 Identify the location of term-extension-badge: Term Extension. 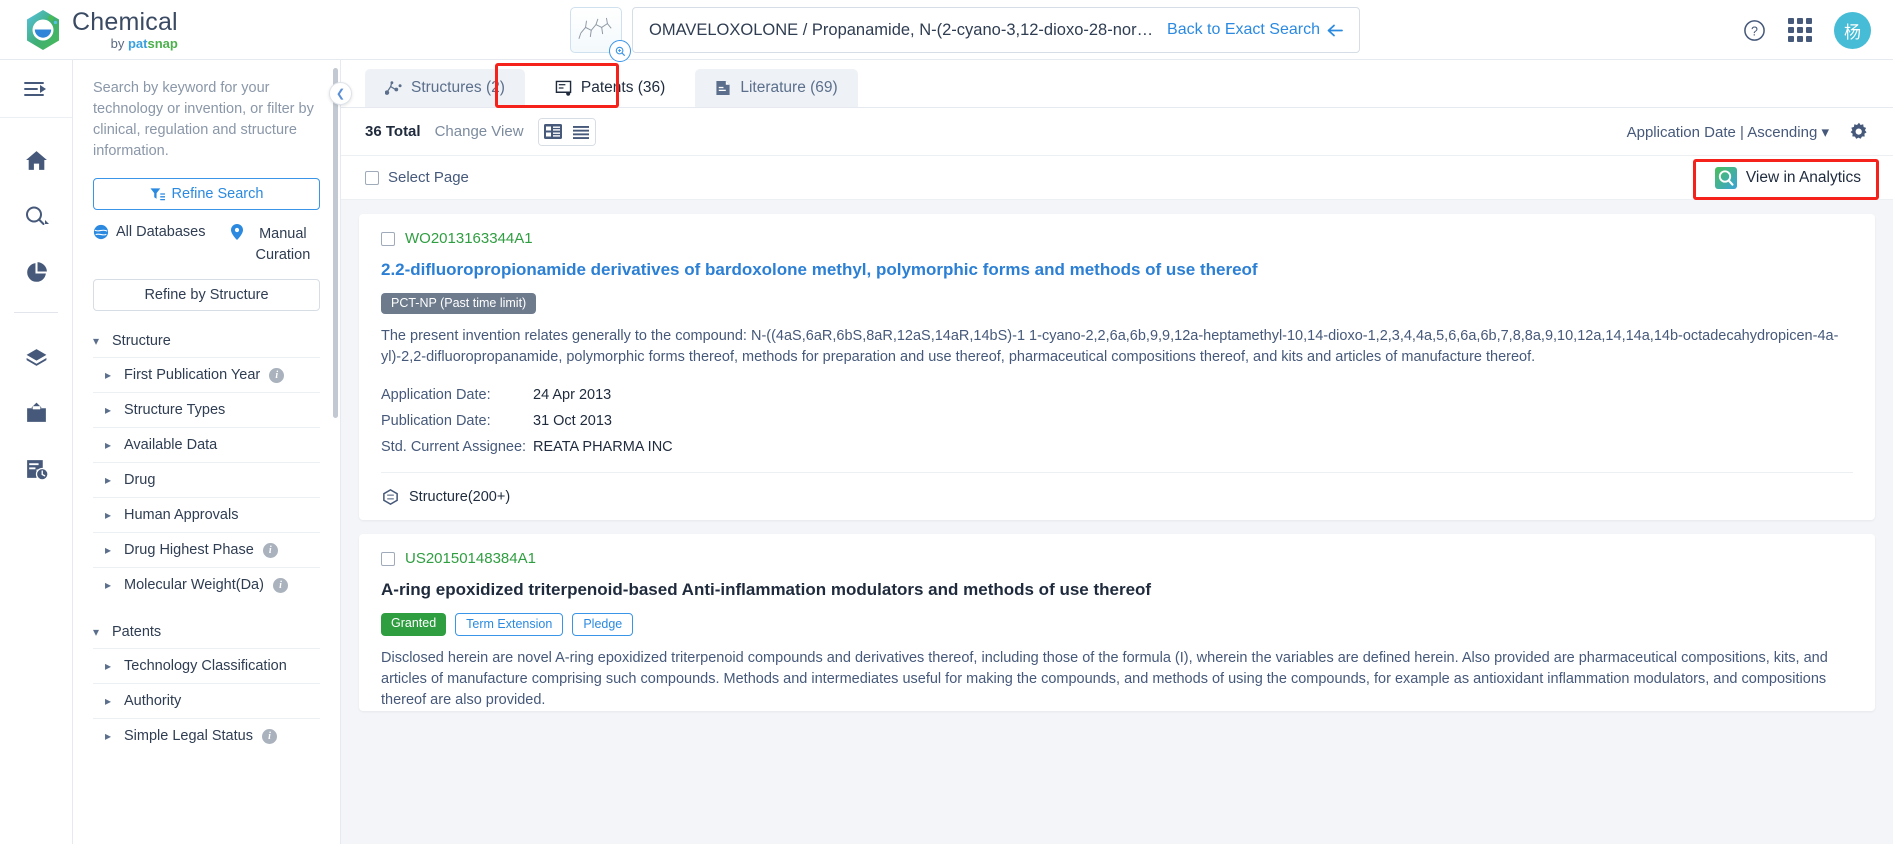
(509, 624).